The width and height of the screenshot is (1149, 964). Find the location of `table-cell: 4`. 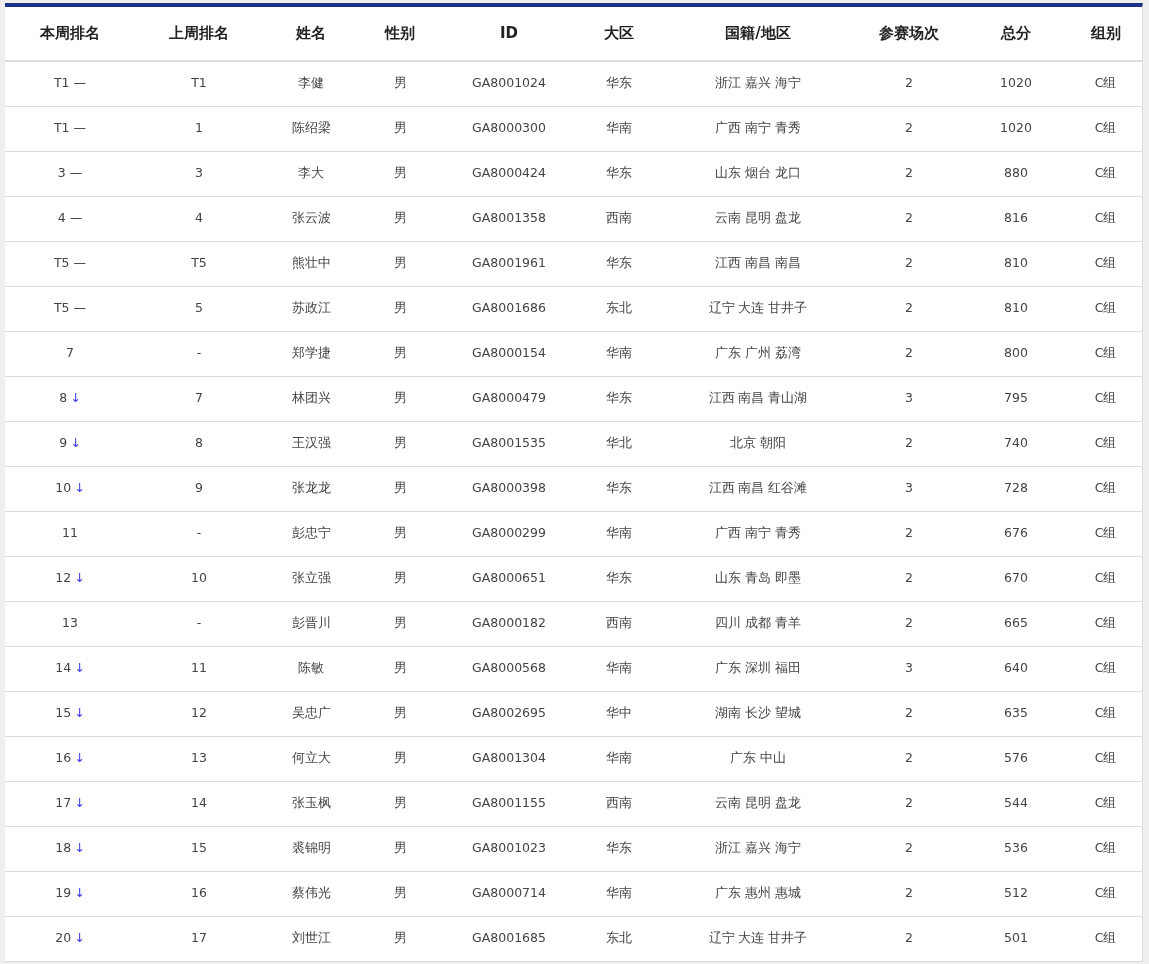

table-cell: 4 is located at coordinates (199, 218).